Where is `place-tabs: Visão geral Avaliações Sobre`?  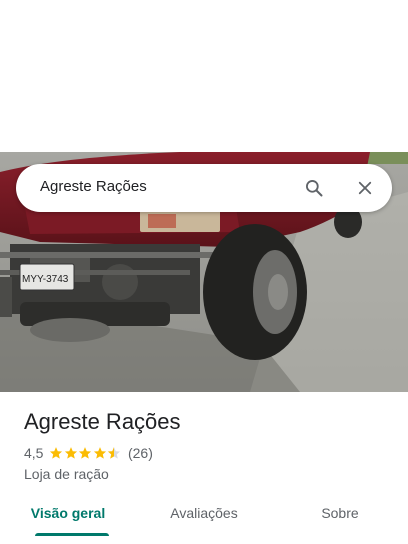
place-tabs: Visão geral Avaliações Sobre is located at coordinates (204, 515).